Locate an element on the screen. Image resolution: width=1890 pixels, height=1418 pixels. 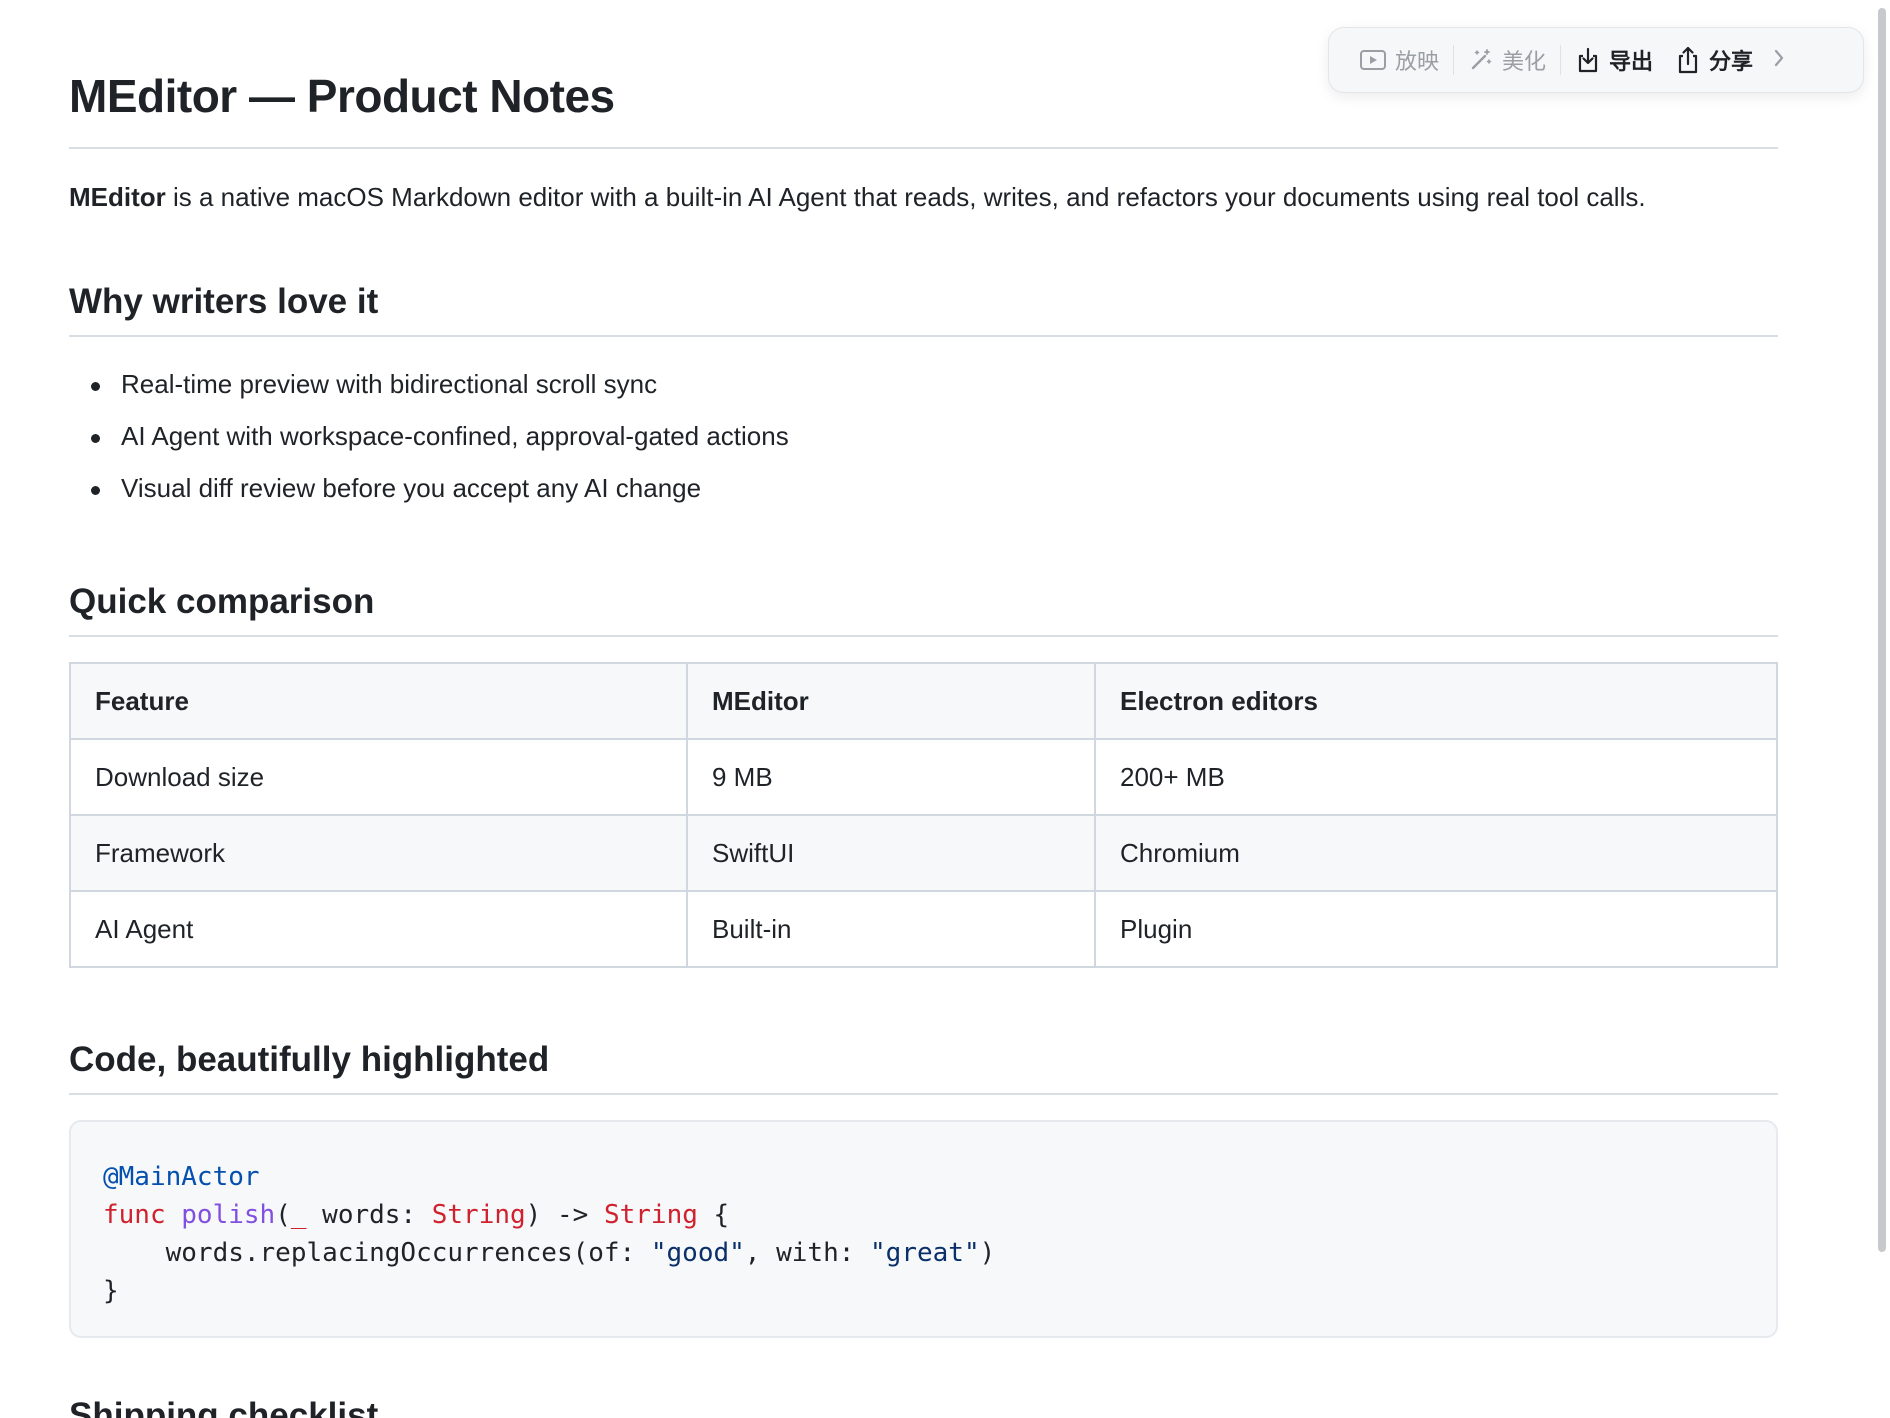
table-cell: AI Agent is located at coordinates (378, 929).